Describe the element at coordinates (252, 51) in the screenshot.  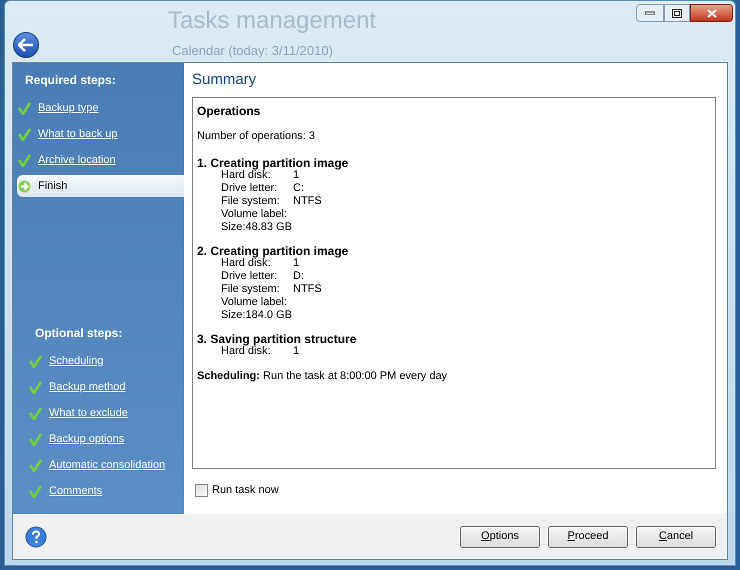
I see `background-subtitle: Calendar (today: 3/11/2010)` at that location.